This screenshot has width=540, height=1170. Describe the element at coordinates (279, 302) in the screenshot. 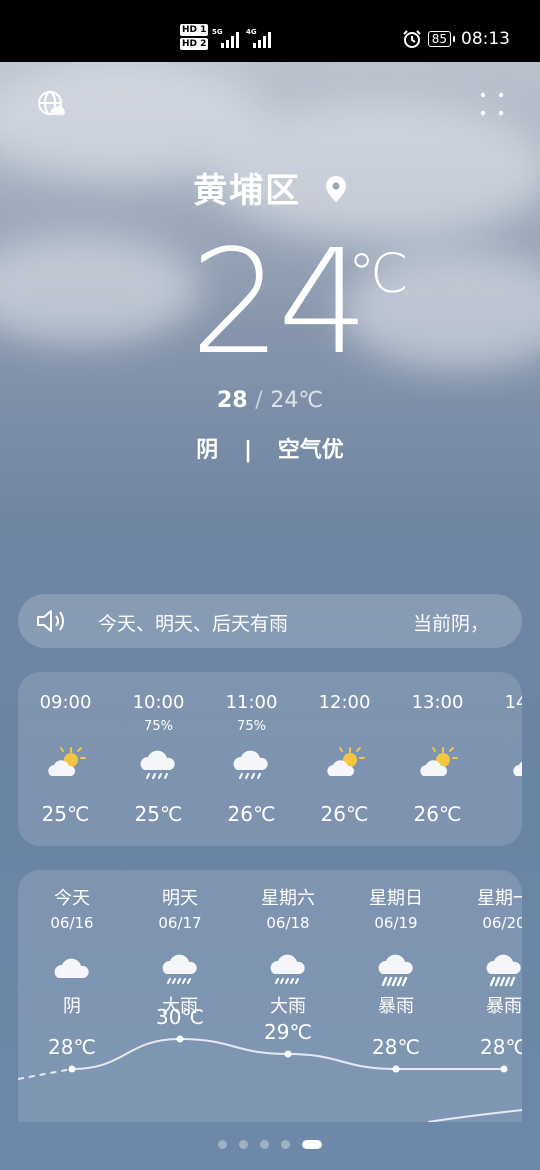

I see `current-temperature: 24` at that location.